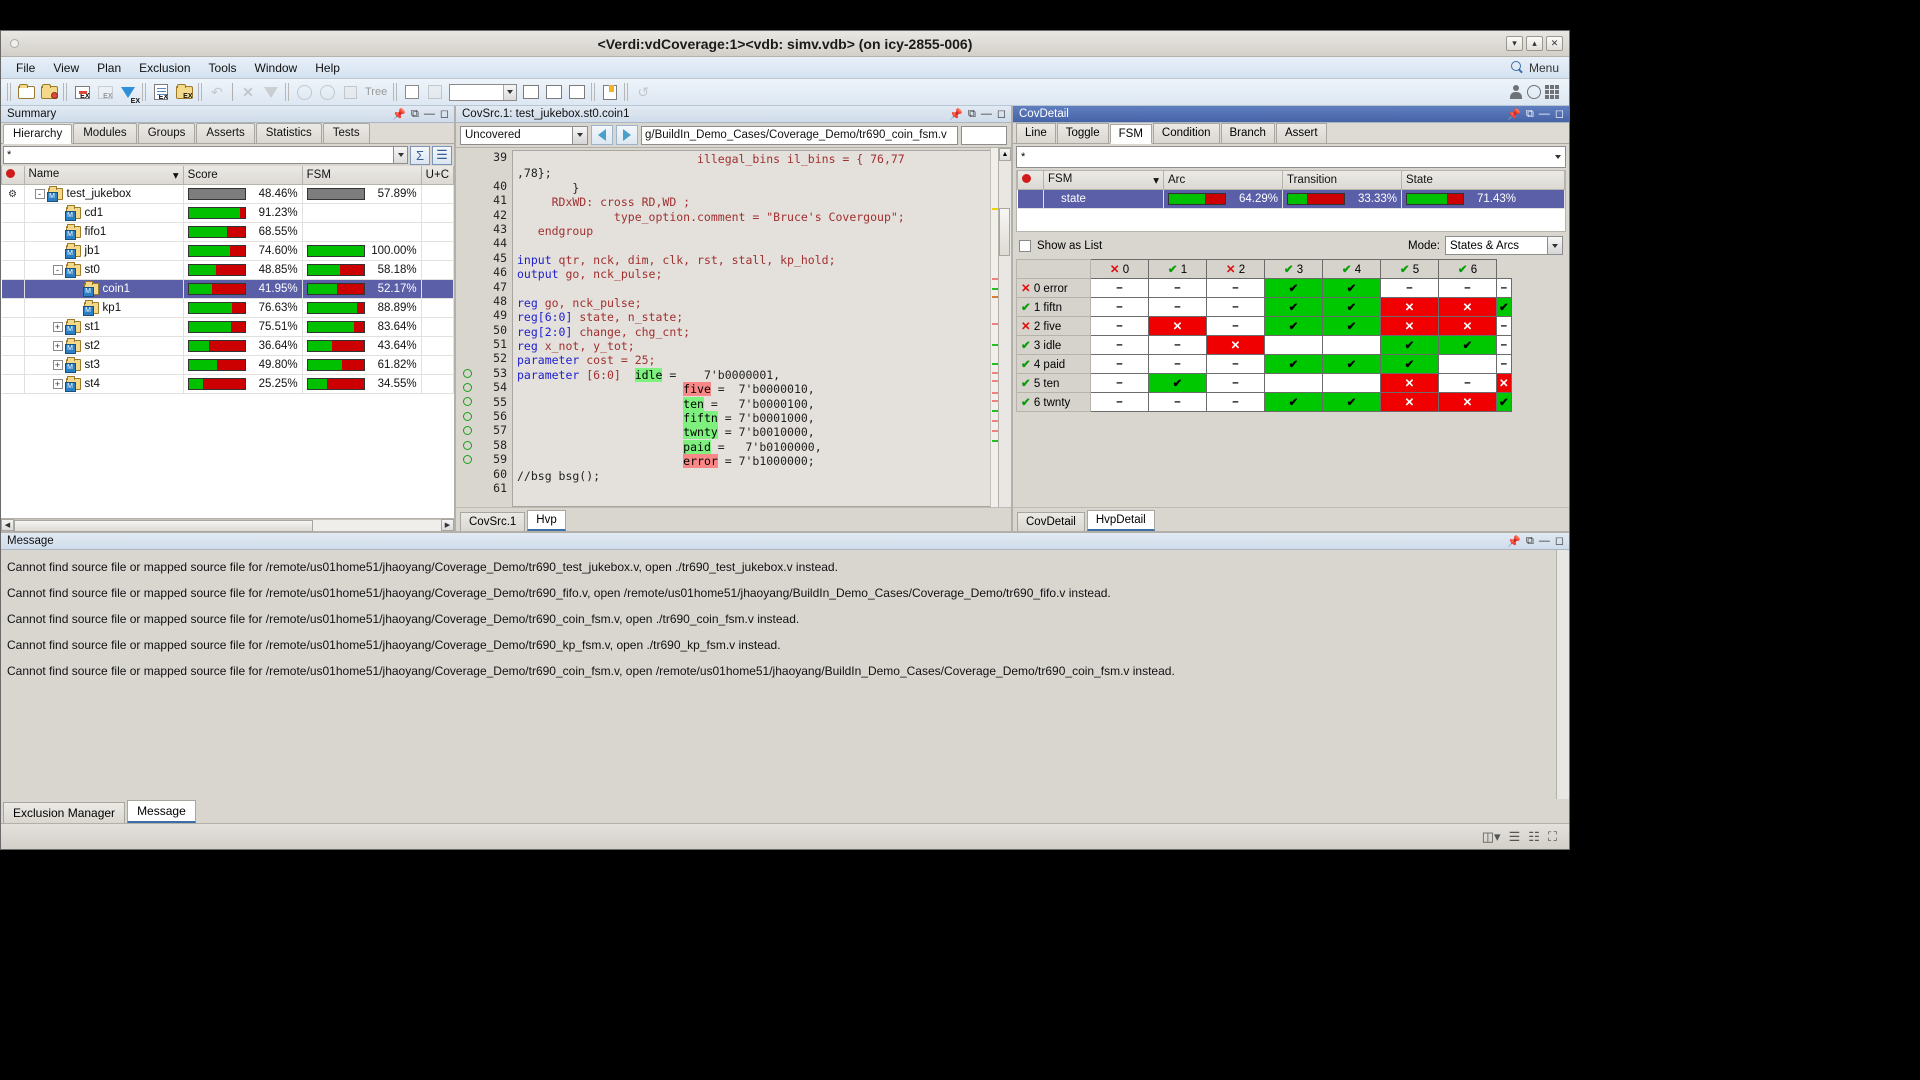  I want to click on detail-col-state: State, so click(1483, 180).